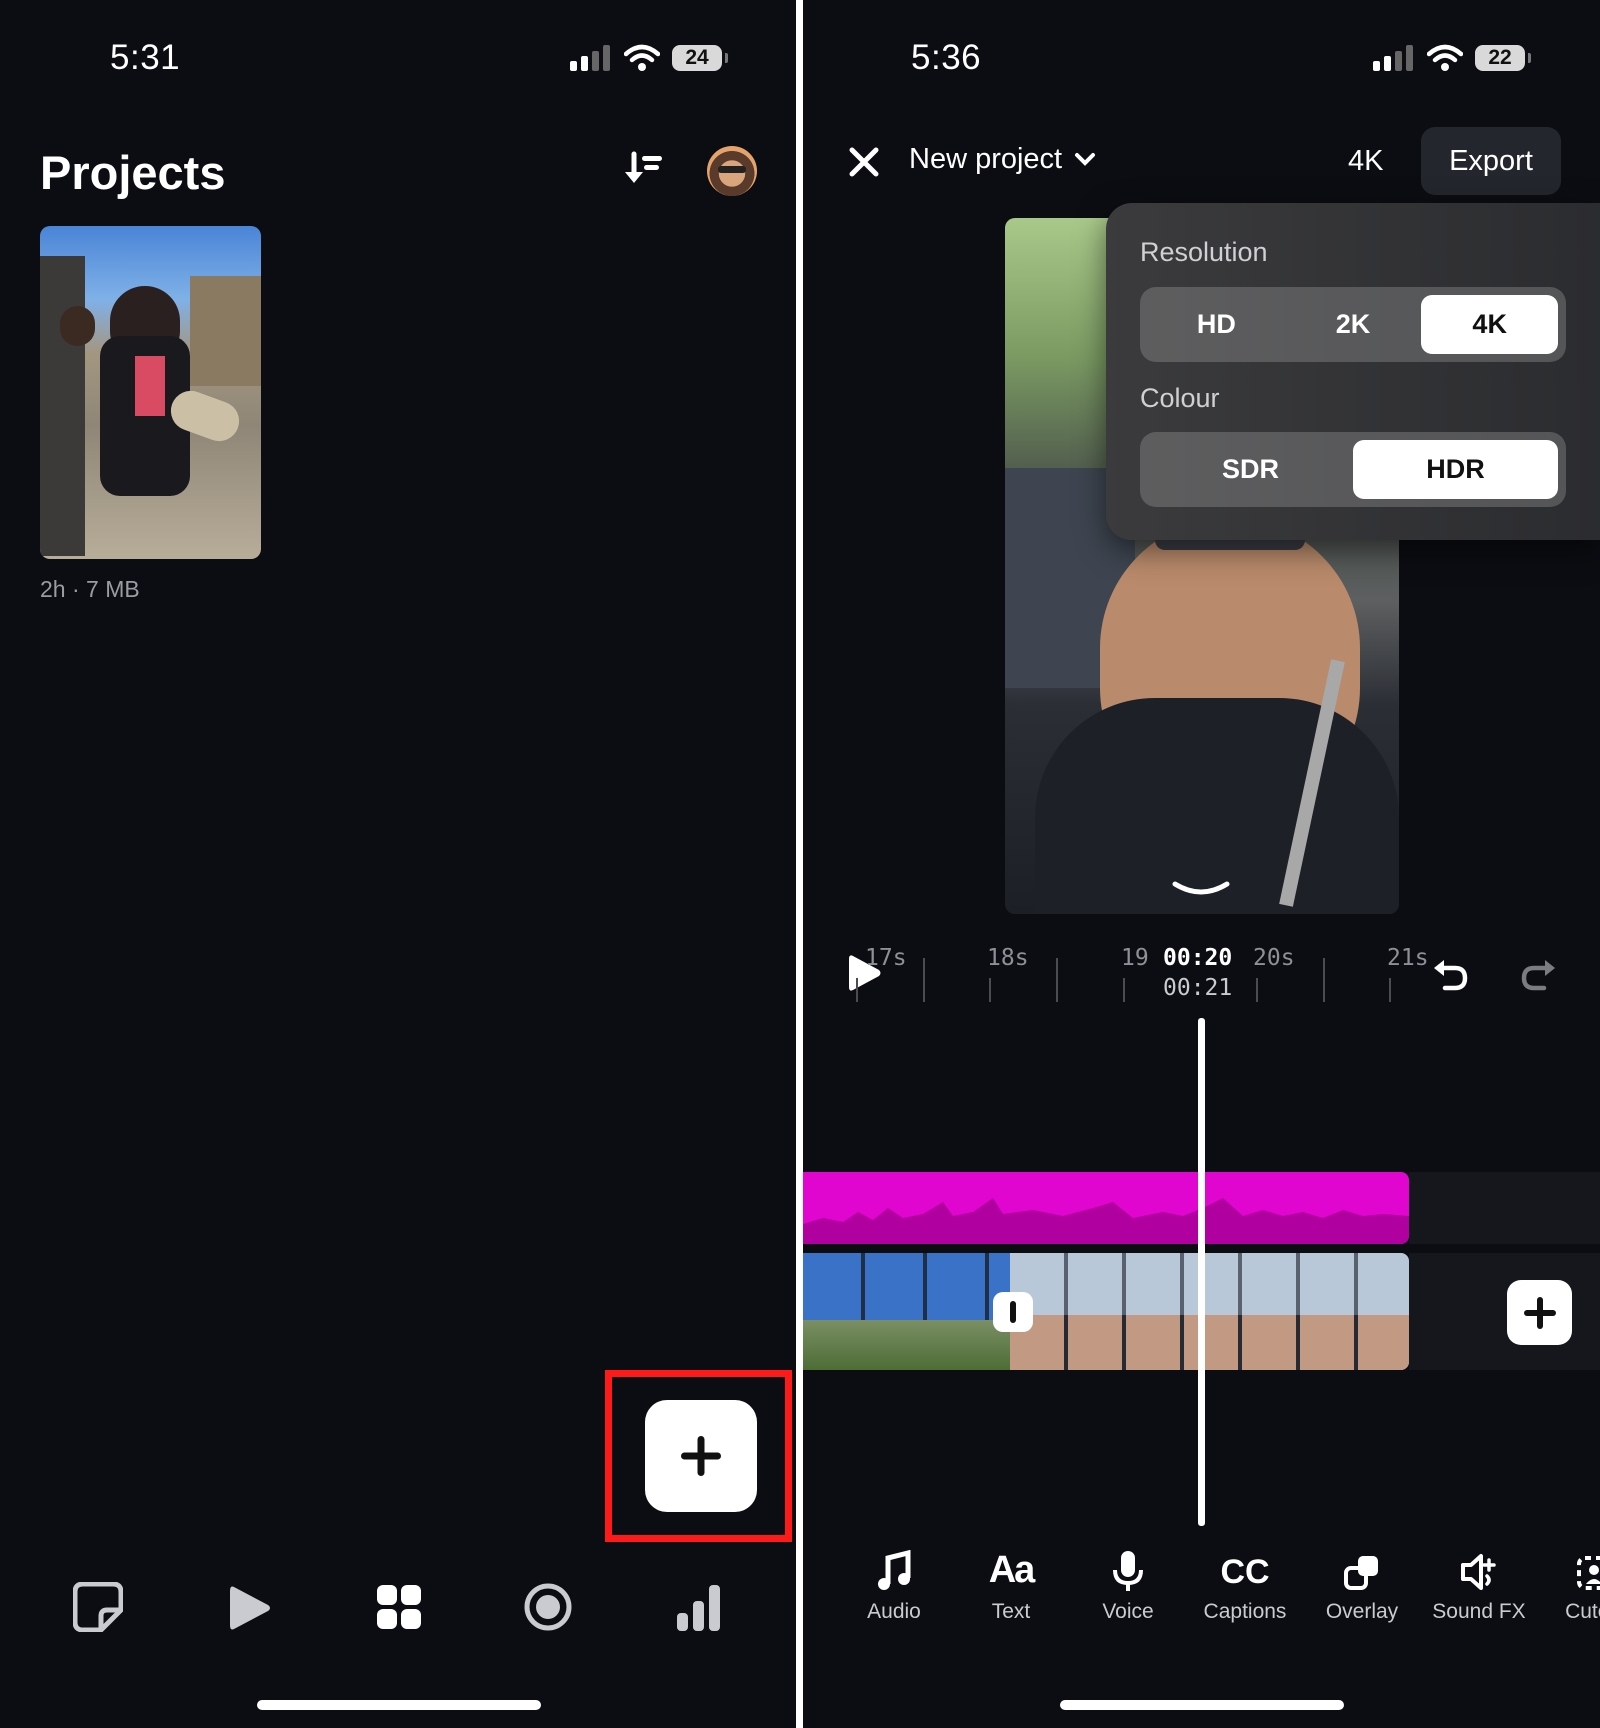  Describe the element at coordinates (1198, 958) in the screenshot. I see `current-time: 00:20` at that location.